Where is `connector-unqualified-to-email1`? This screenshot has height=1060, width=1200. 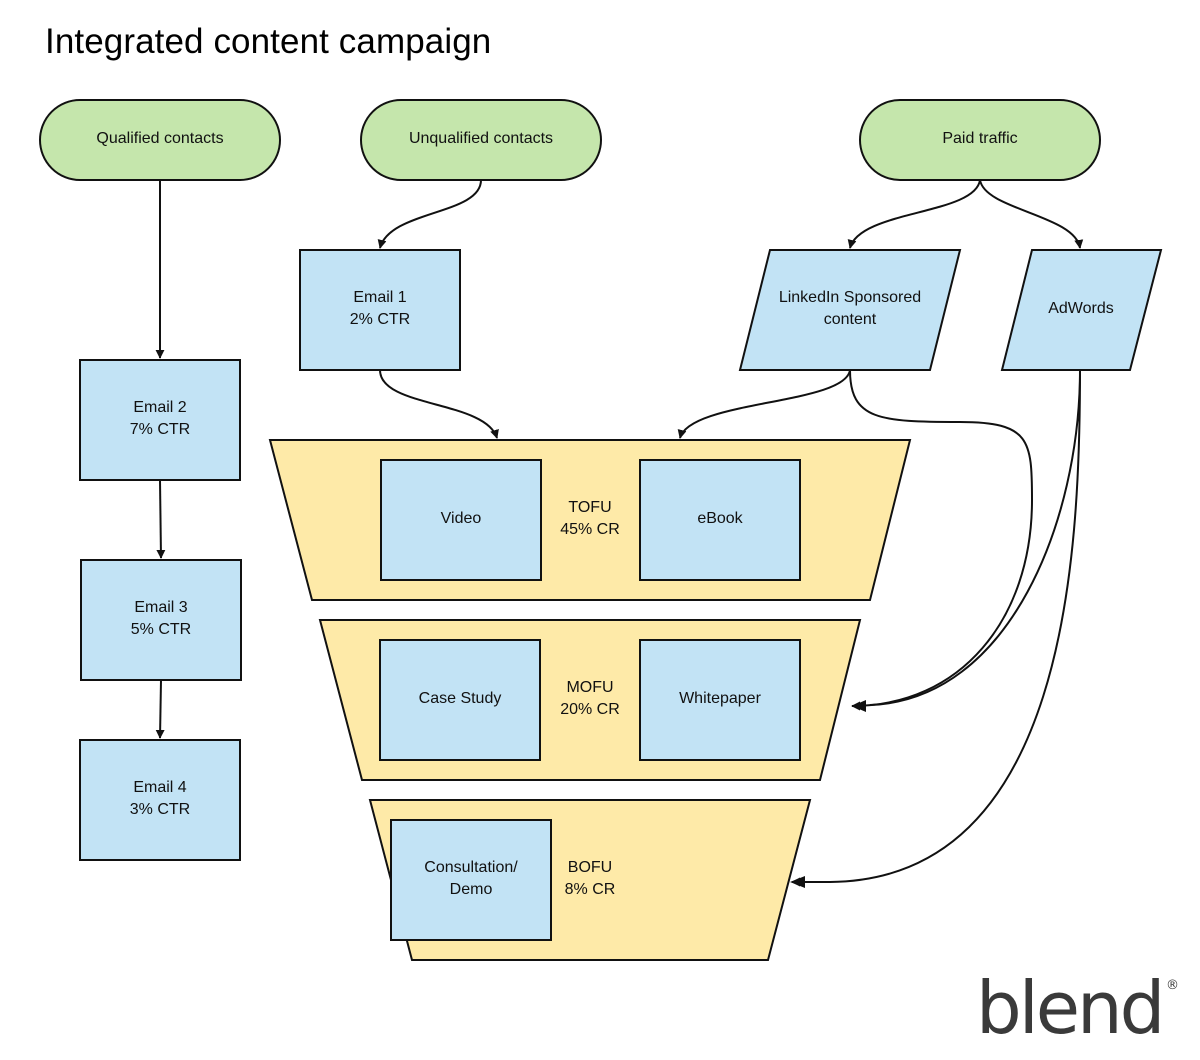
connector-unqualified-to-email1 is located at coordinates (429, 214).